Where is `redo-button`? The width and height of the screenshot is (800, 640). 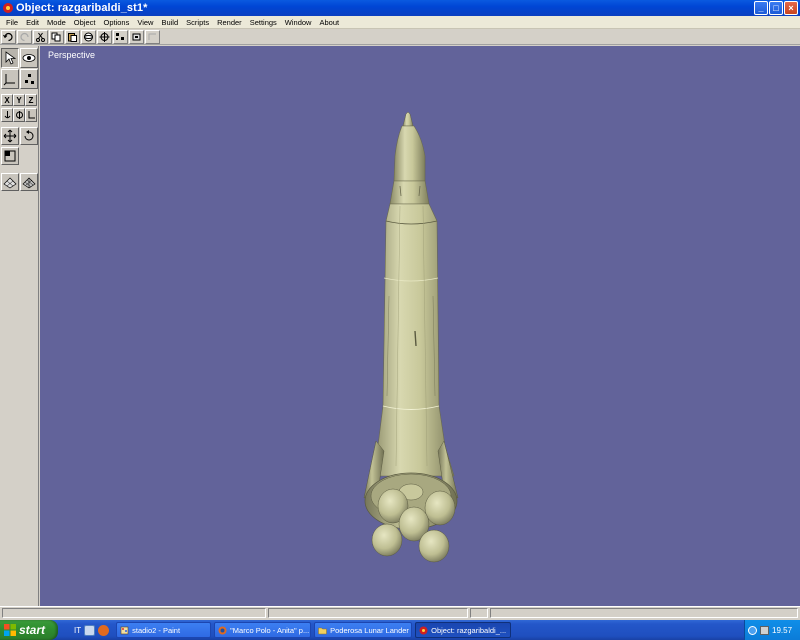
redo-button is located at coordinates (24, 36).